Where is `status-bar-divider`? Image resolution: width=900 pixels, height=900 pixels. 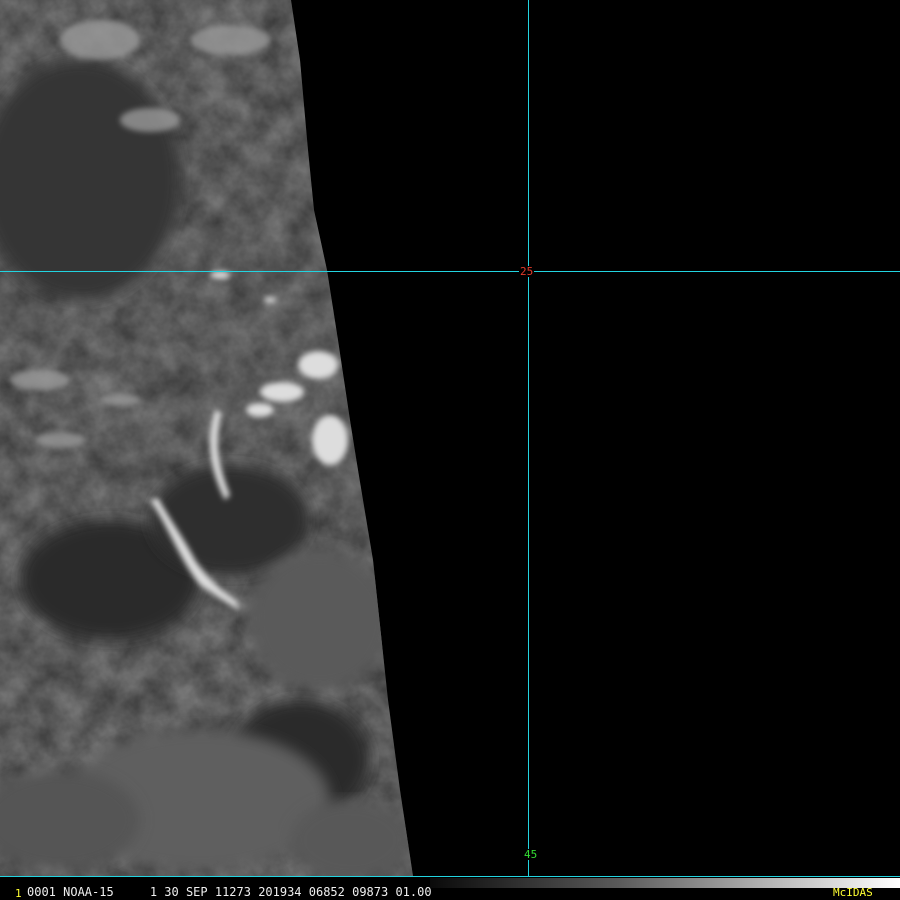 status-bar-divider is located at coordinates (450, 876).